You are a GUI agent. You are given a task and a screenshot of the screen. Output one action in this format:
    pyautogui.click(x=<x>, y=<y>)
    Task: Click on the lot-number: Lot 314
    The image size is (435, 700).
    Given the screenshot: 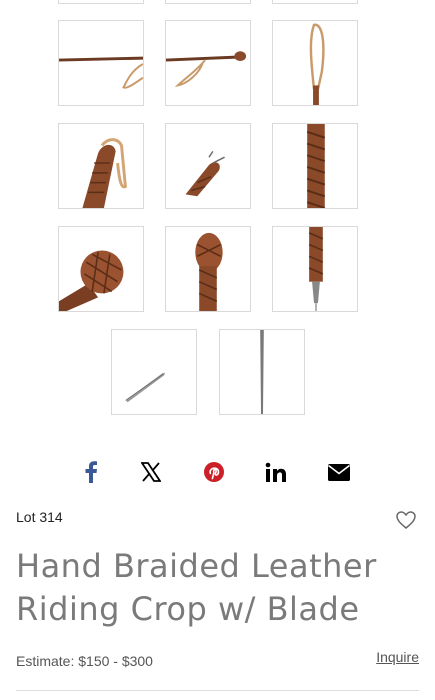 What is the action you would take?
    pyautogui.click(x=39, y=517)
    